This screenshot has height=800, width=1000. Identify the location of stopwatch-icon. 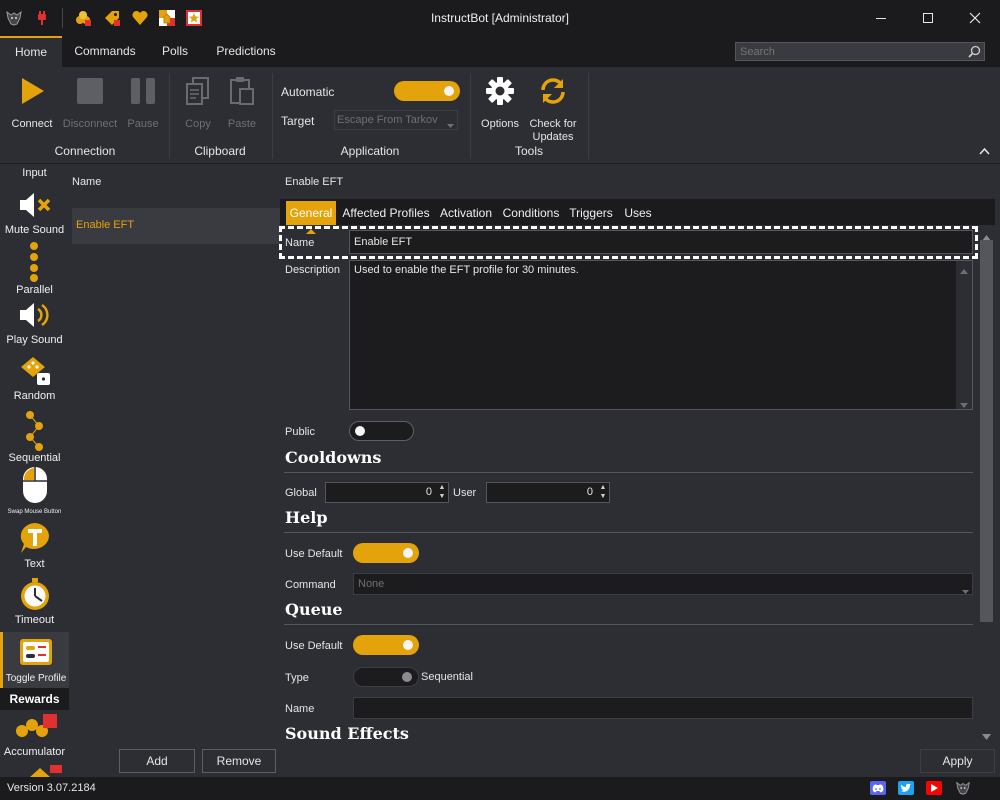
(35, 596).